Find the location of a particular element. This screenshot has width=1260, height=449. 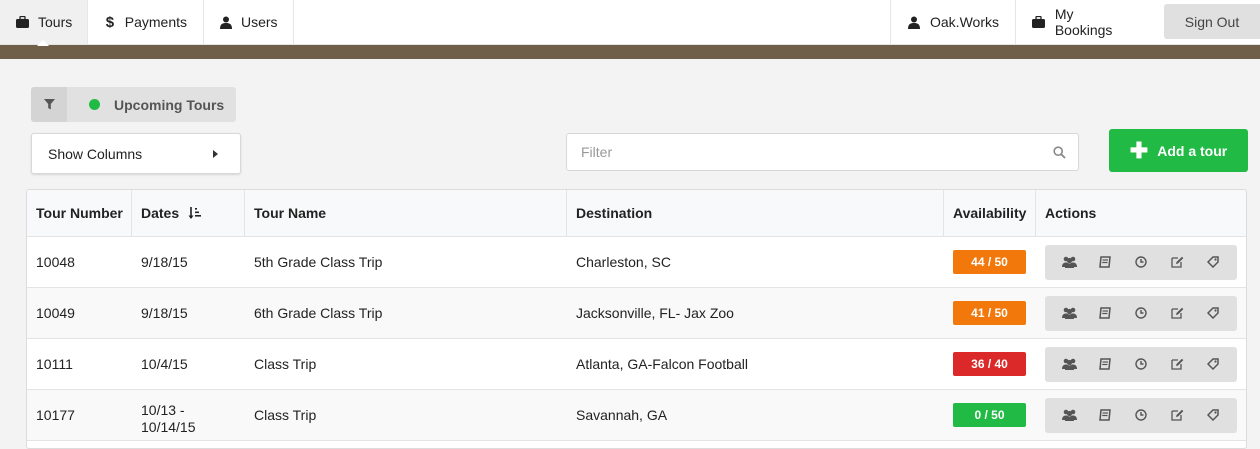

upcoming-tours-label: Upcoming Tours is located at coordinates (169, 104).